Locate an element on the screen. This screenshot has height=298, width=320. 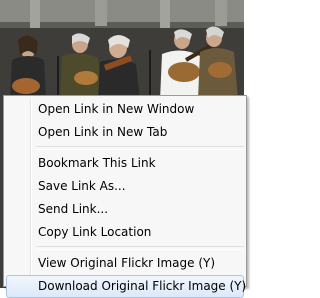
menu-item-open-new-tab: Open Link in New Tab is located at coordinates (125, 132).